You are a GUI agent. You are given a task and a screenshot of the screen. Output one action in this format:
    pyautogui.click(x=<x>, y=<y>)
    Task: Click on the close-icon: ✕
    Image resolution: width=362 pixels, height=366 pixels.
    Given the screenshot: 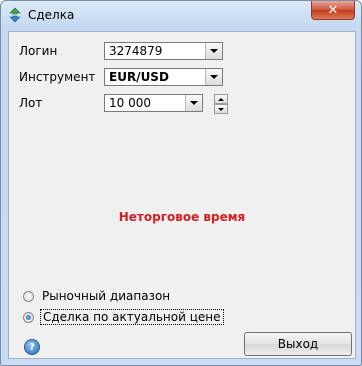 What is the action you would take?
    pyautogui.click(x=333, y=10)
    